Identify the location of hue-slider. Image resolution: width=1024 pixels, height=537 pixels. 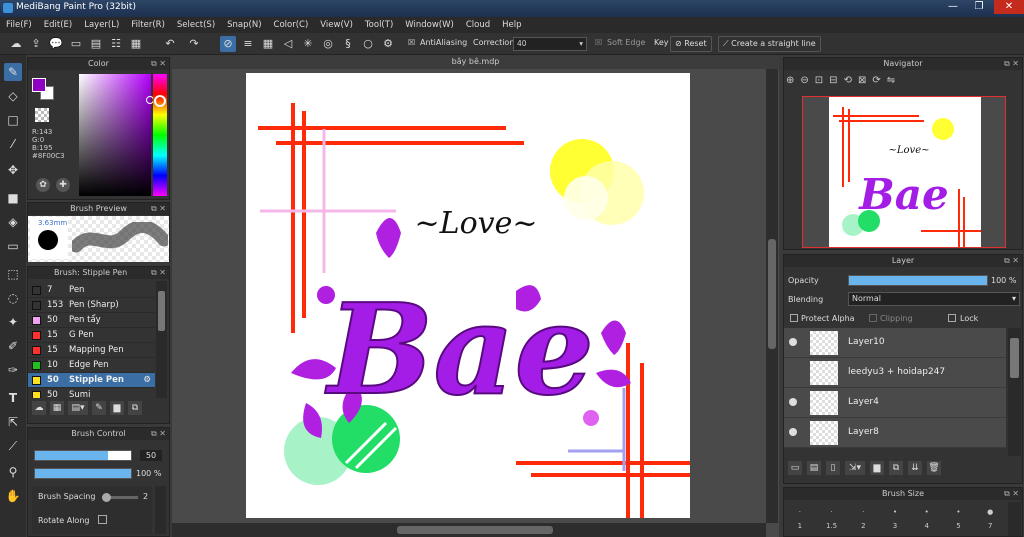
(160, 135).